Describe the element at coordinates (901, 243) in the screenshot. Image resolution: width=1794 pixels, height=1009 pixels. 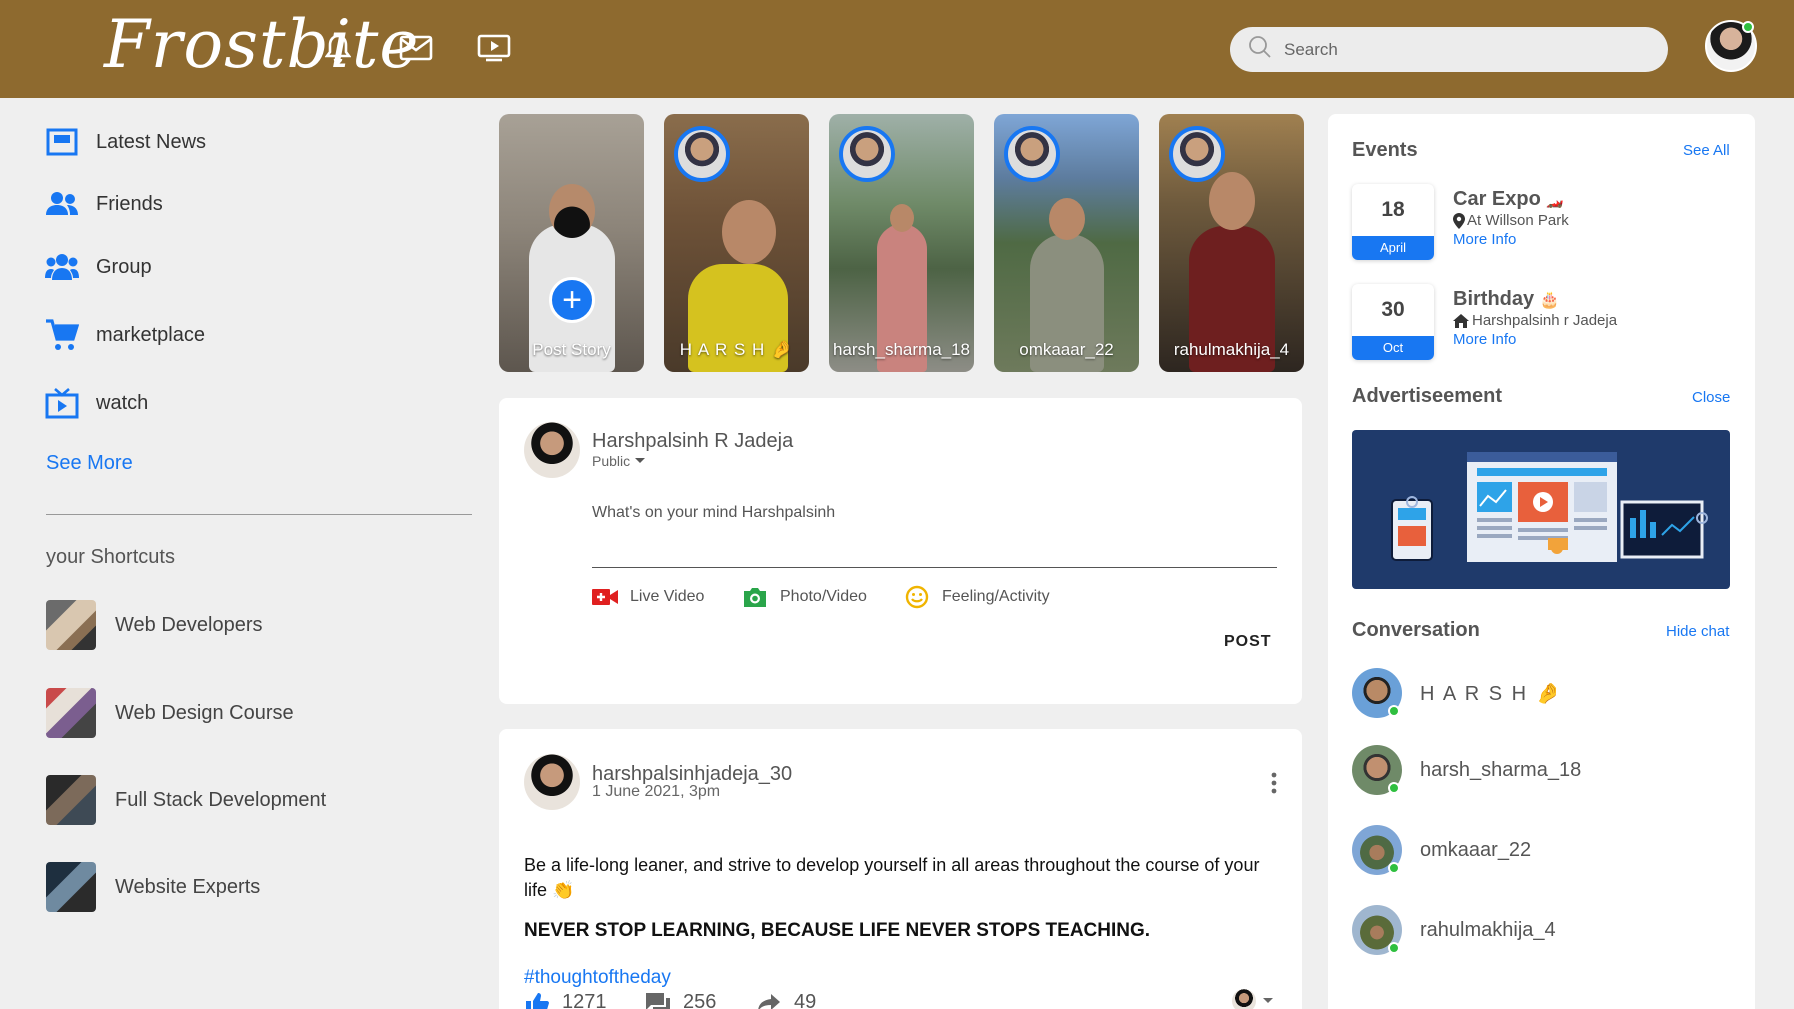
I see `story-harsh-sharma-18: harsh_sharma_18` at that location.